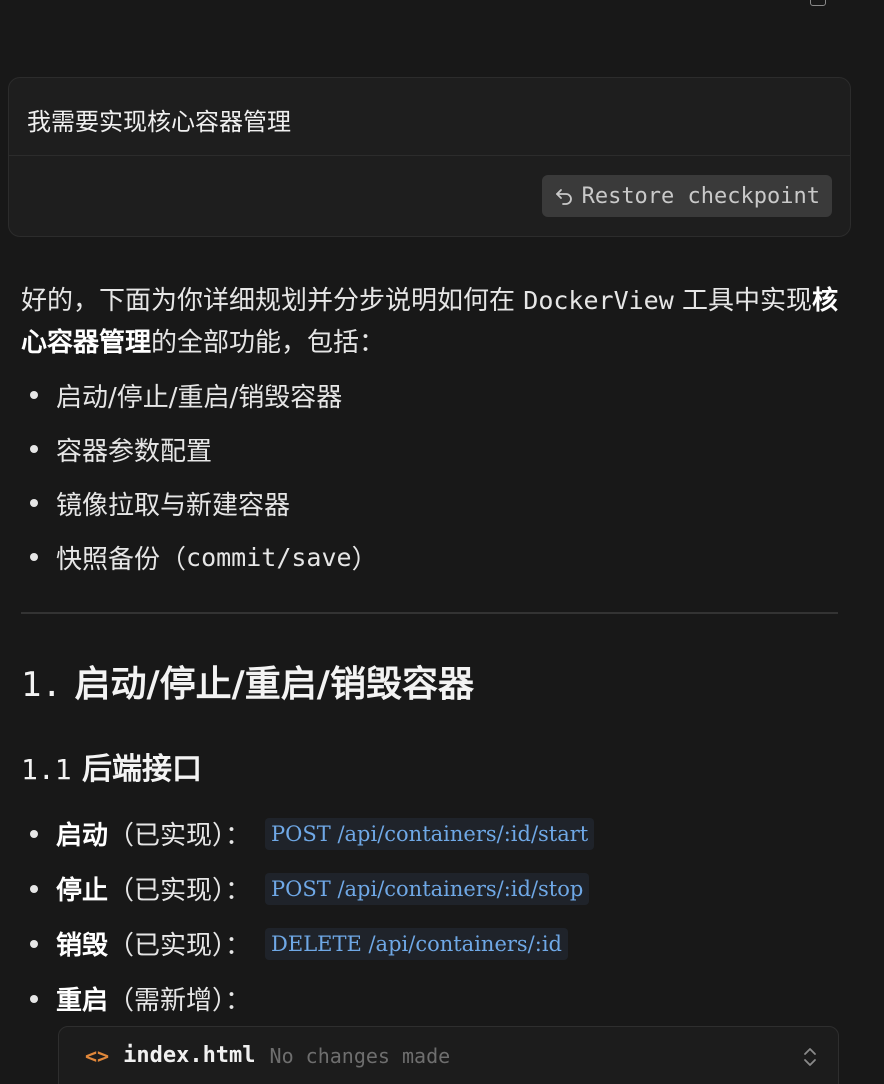 The height and width of the screenshot is (1084, 884). Describe the element at coordinates (97, 1055) in the screenshot. I see `code-file-icon: <>` at that location.